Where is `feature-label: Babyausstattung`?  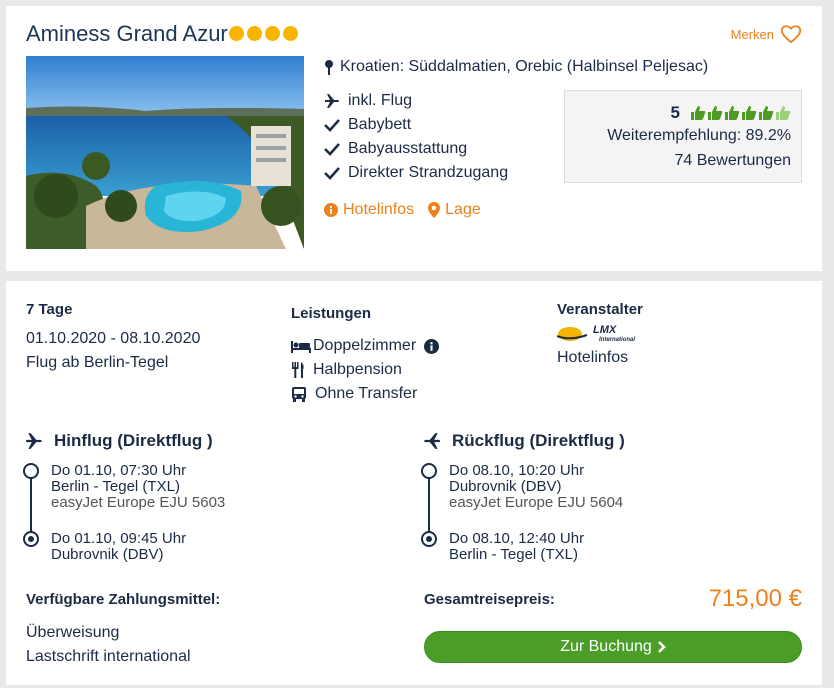 feature-label: Babyausstattung is located at coordinates (408, 148).